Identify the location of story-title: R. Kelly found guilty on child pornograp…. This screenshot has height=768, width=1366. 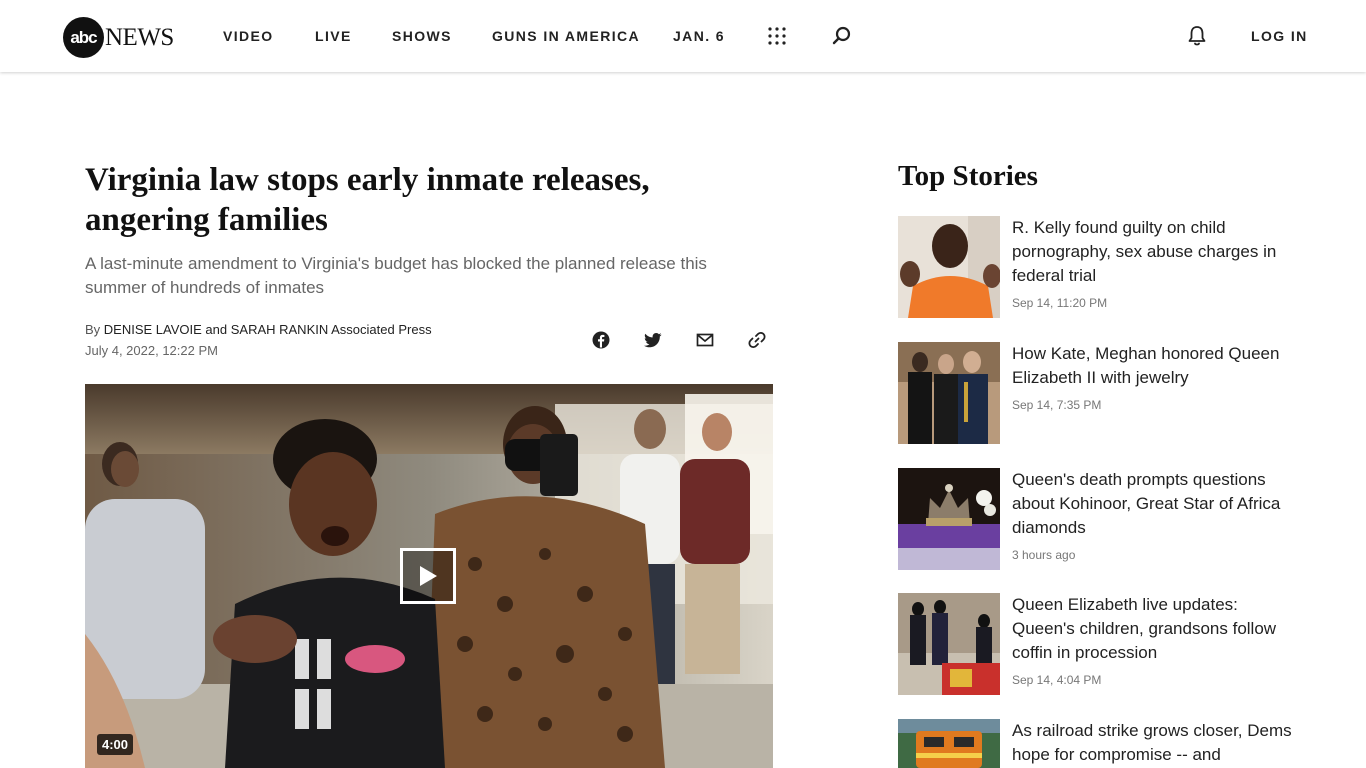
(1152, 252).